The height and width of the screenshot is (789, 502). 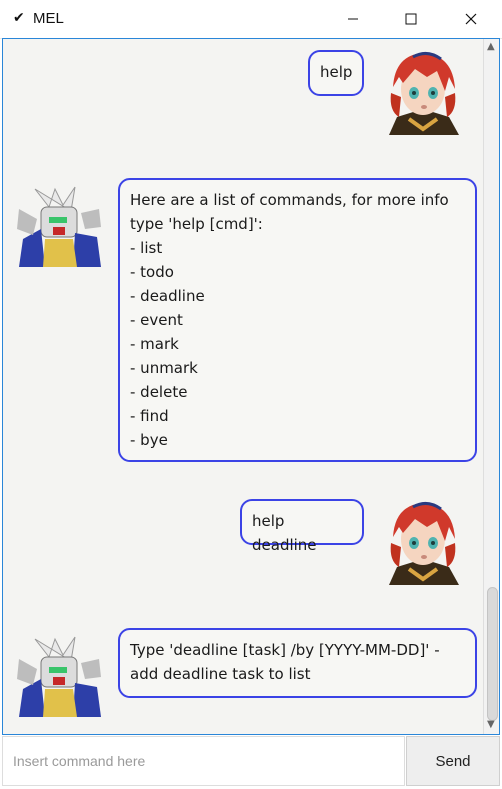 I want to click on maximize-icon, so click(x=411, y=19).